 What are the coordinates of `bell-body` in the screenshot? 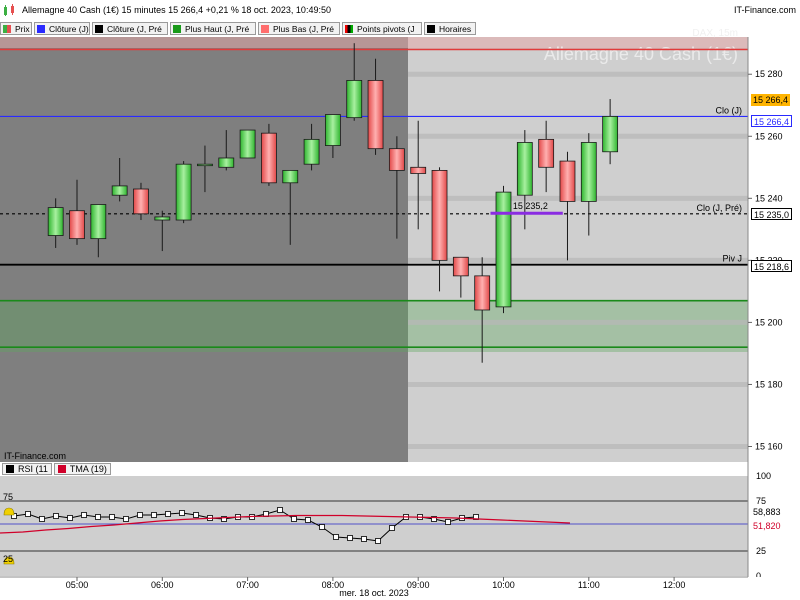 It's located at (9, 511).